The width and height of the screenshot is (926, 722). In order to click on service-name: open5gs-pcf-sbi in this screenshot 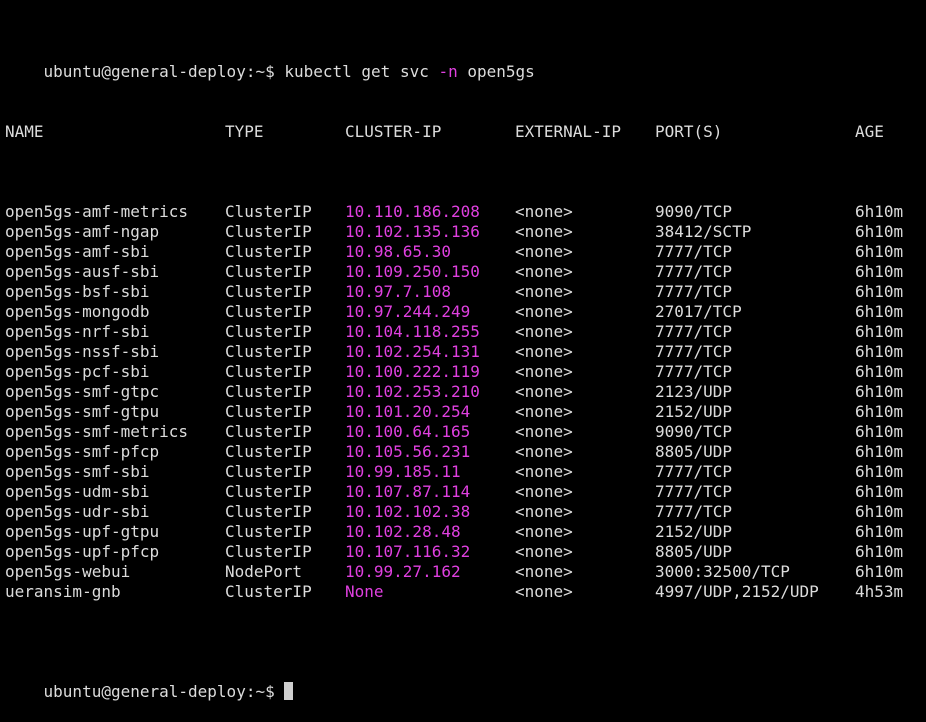, I will do `click(77, 371)`.